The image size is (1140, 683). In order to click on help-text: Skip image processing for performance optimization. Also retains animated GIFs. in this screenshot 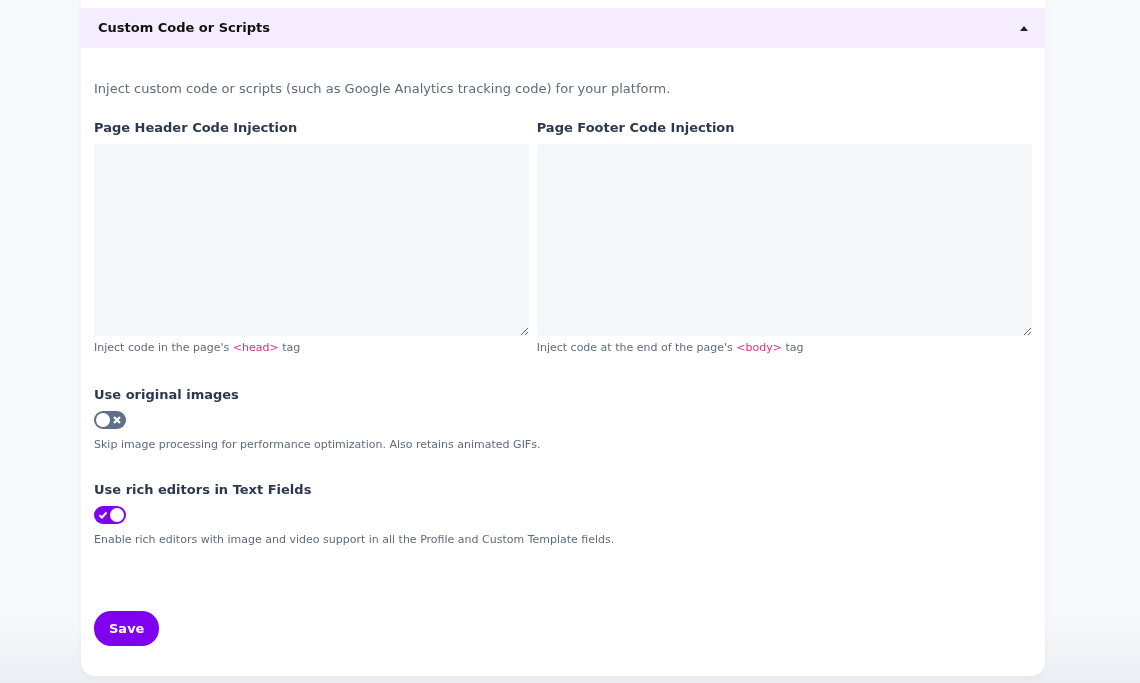, I will do `click(318, 445)`.